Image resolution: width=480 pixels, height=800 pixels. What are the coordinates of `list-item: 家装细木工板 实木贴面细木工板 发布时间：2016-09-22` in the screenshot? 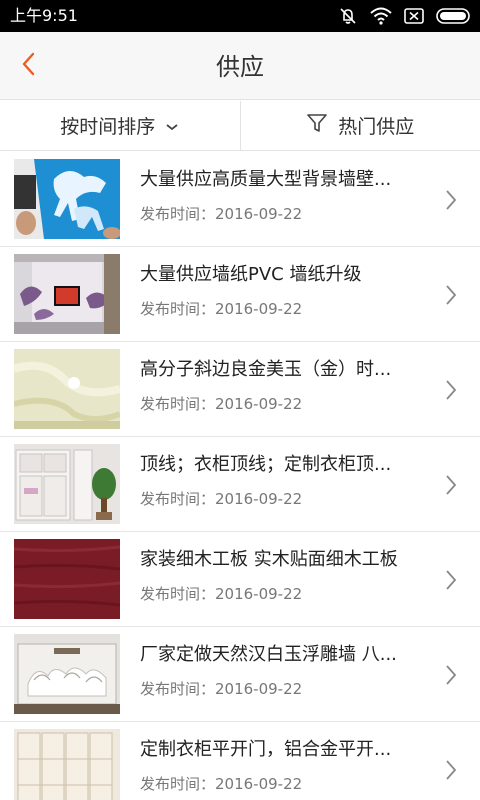 It's located at (240, 579).